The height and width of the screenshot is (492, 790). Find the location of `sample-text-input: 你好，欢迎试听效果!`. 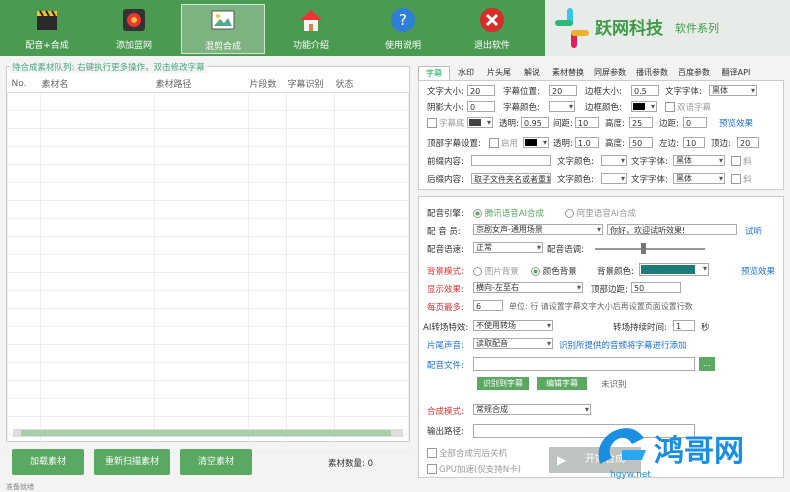

sample-text-input: 你好，欢迎试听效果! is located at coordinates (672, 229).